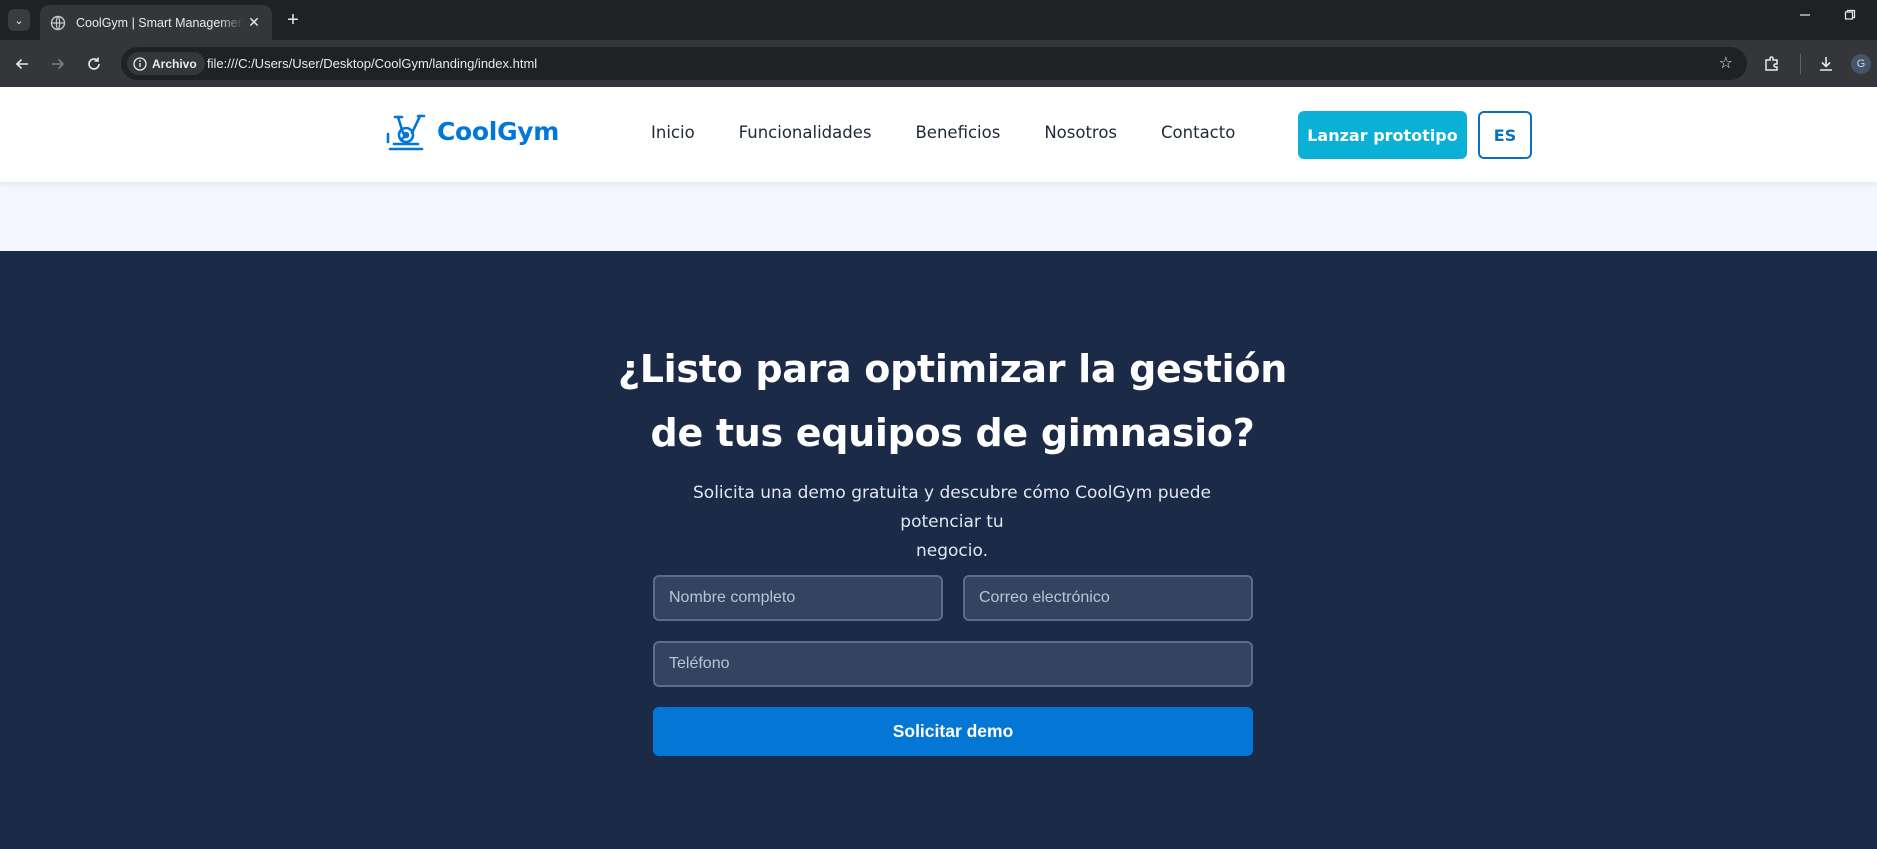 This screenshot has width=1877, height=849. I want to click on nav-link-contacto: Contacto, so click(1198, 132).